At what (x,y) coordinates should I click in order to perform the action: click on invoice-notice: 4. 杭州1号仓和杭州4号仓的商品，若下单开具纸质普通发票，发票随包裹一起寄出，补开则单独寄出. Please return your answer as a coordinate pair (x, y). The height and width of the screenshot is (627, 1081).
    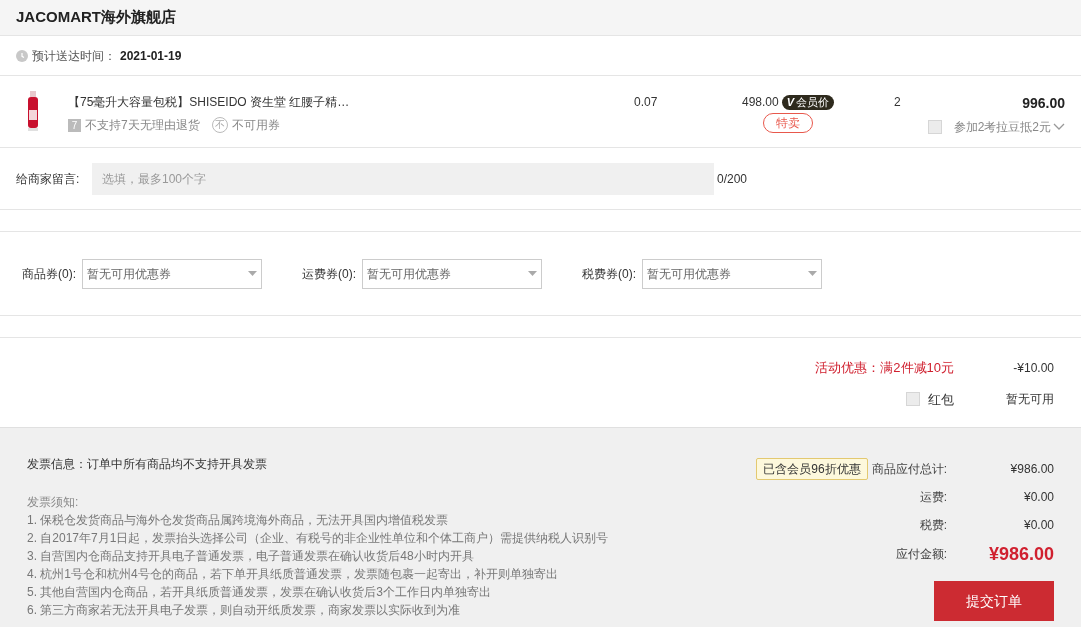
    Looking at the image, I should click on (293, 574).